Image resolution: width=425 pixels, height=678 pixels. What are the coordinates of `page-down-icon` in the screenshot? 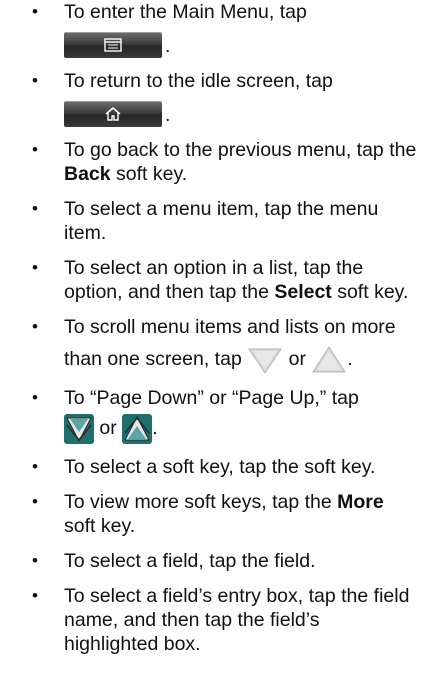 It's located at (79, 429).